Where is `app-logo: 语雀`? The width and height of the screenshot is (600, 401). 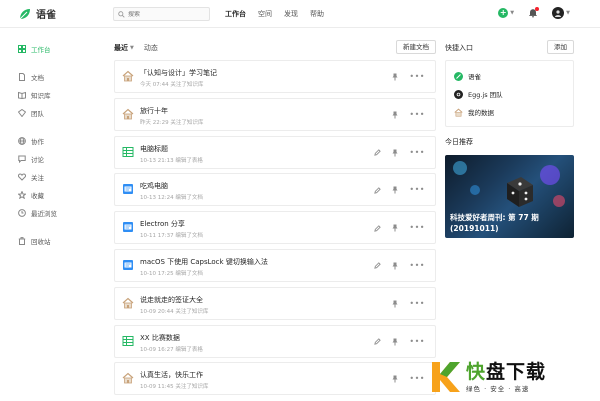
app-logo: 语雀 is located at coordinates (37, 13).